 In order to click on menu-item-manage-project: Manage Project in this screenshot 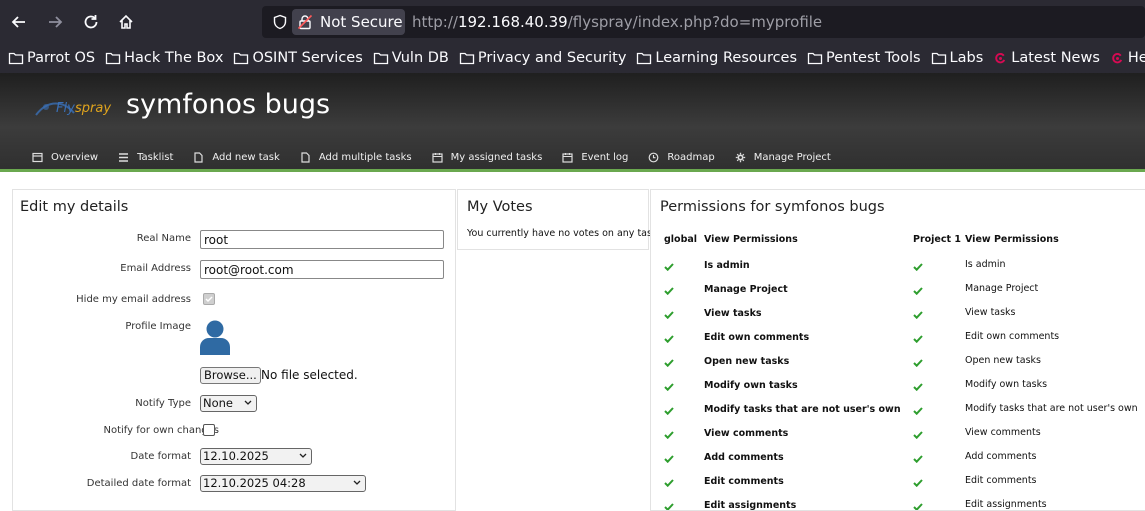, I will do `click(783, 157)`.